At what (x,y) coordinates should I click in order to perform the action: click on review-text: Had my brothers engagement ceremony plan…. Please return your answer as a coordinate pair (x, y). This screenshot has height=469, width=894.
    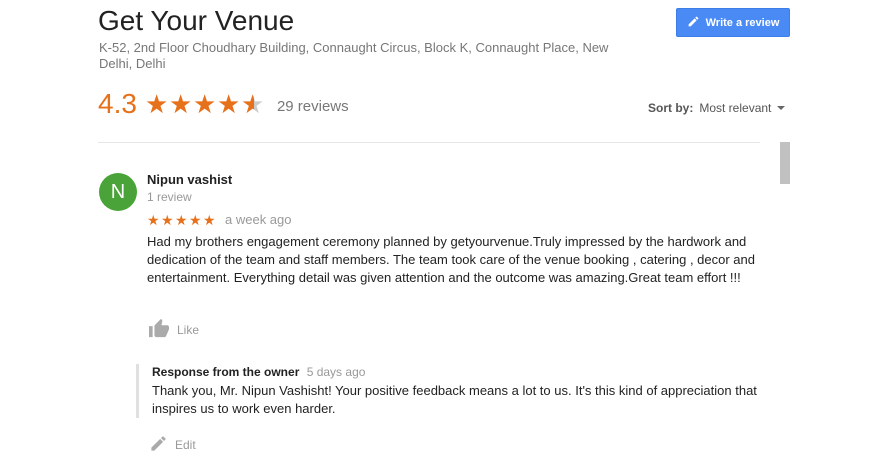
    Looking at the image, I should click on (451, 259).